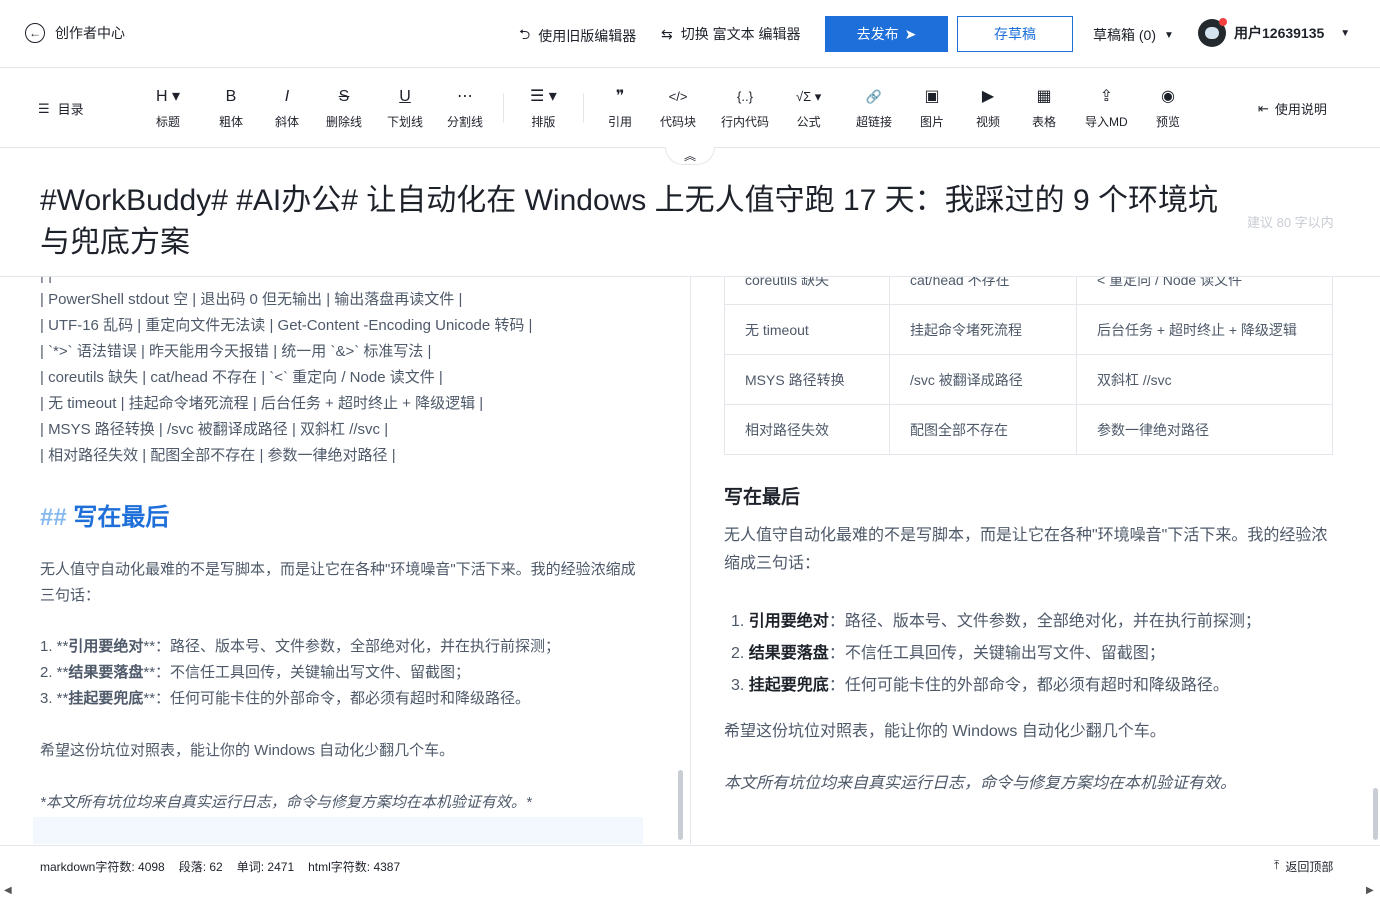  I want to click on collapse-toolbar-button: ︽, so click(690, 156).